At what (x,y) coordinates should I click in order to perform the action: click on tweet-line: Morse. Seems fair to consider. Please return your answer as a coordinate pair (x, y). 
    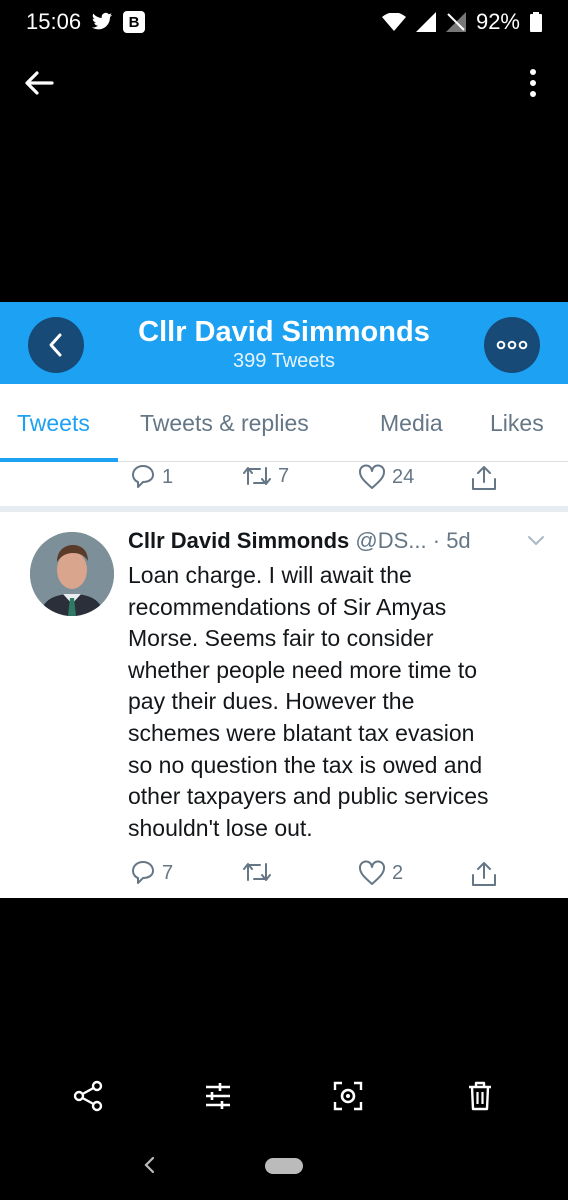
    Looking at the image, I should click on (281, 638).